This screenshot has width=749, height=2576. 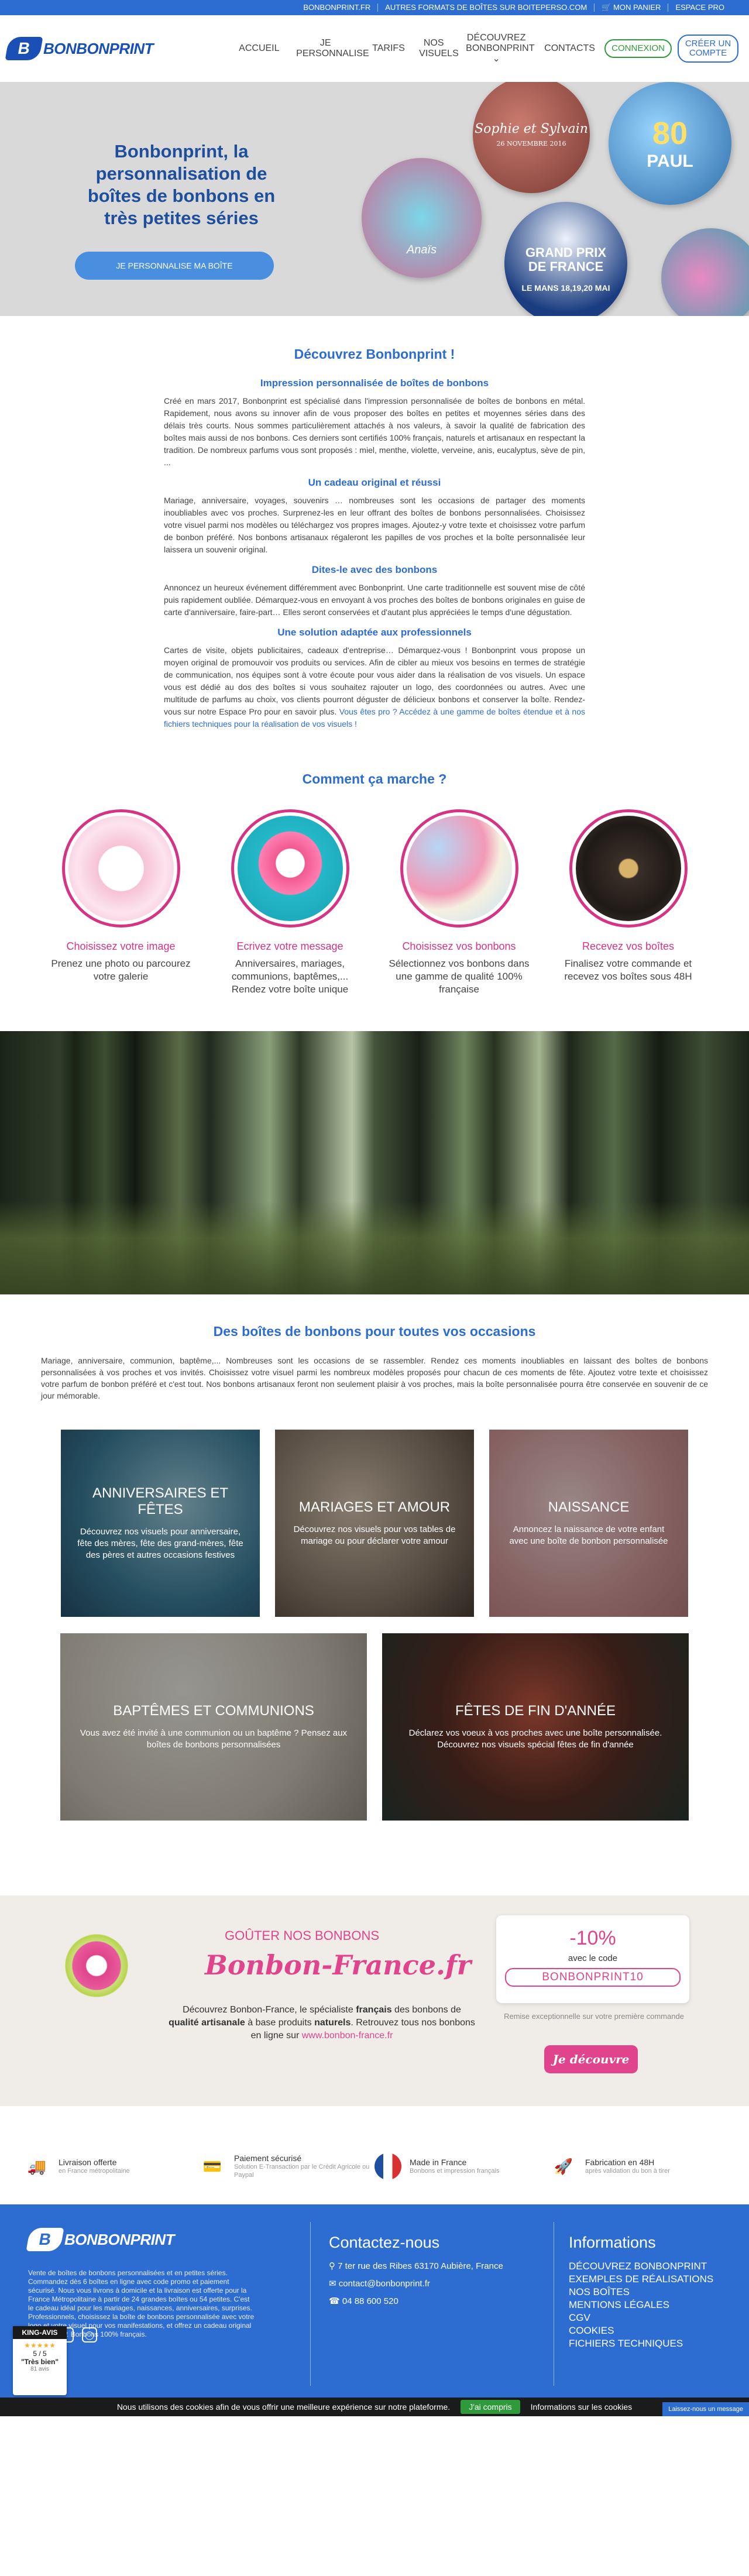 I want to click on create-account-button: CRÉER UN COMPTE, so click(x=708, y=49).